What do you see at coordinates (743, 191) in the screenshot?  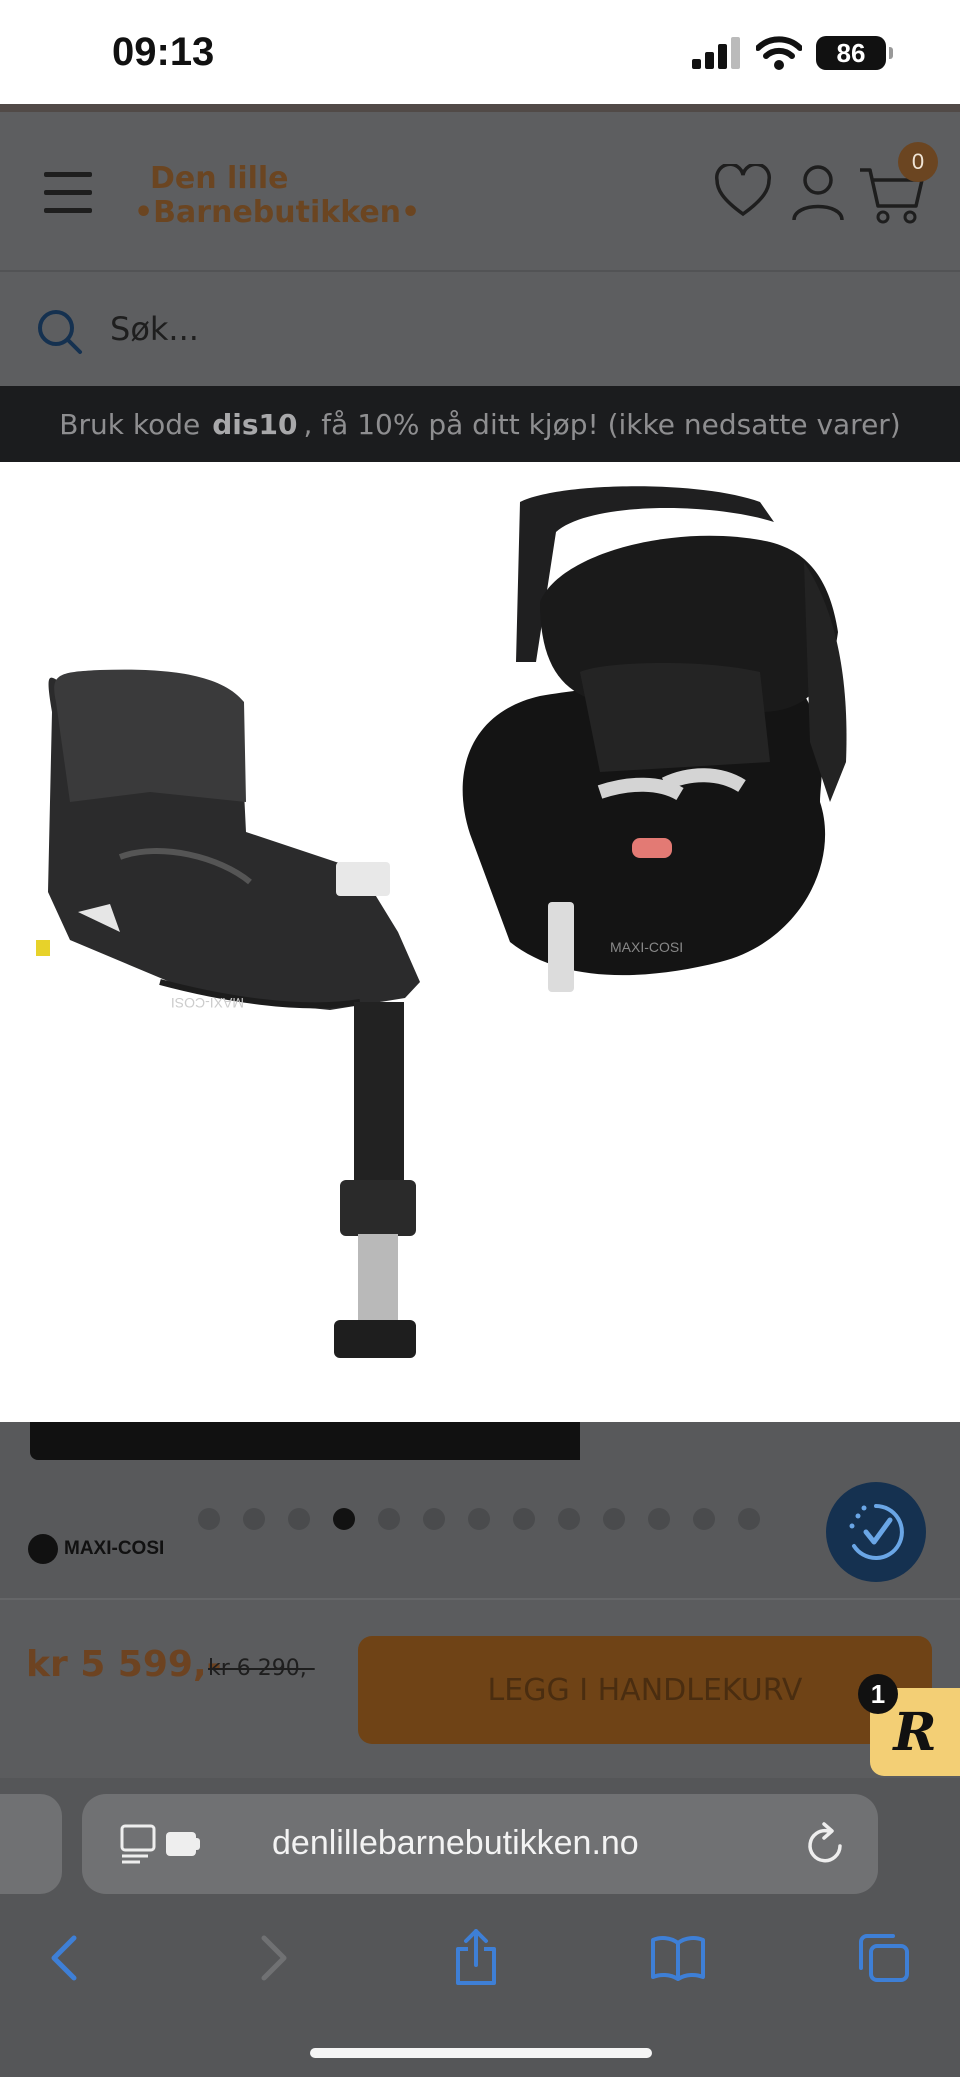 I see `heart-icon` at bounding box center [743, 191].